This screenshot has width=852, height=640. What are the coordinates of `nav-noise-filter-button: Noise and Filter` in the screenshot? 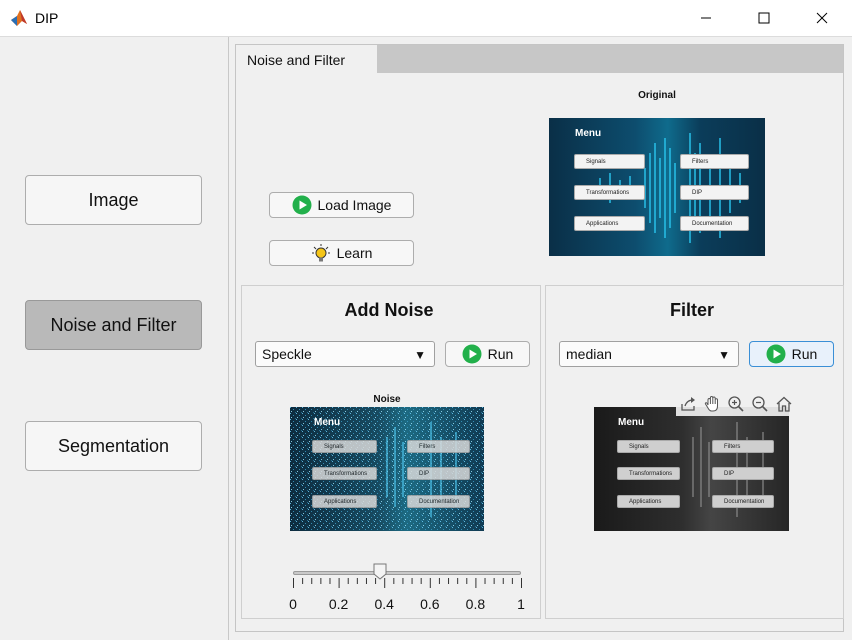 It's located at (113, 325).